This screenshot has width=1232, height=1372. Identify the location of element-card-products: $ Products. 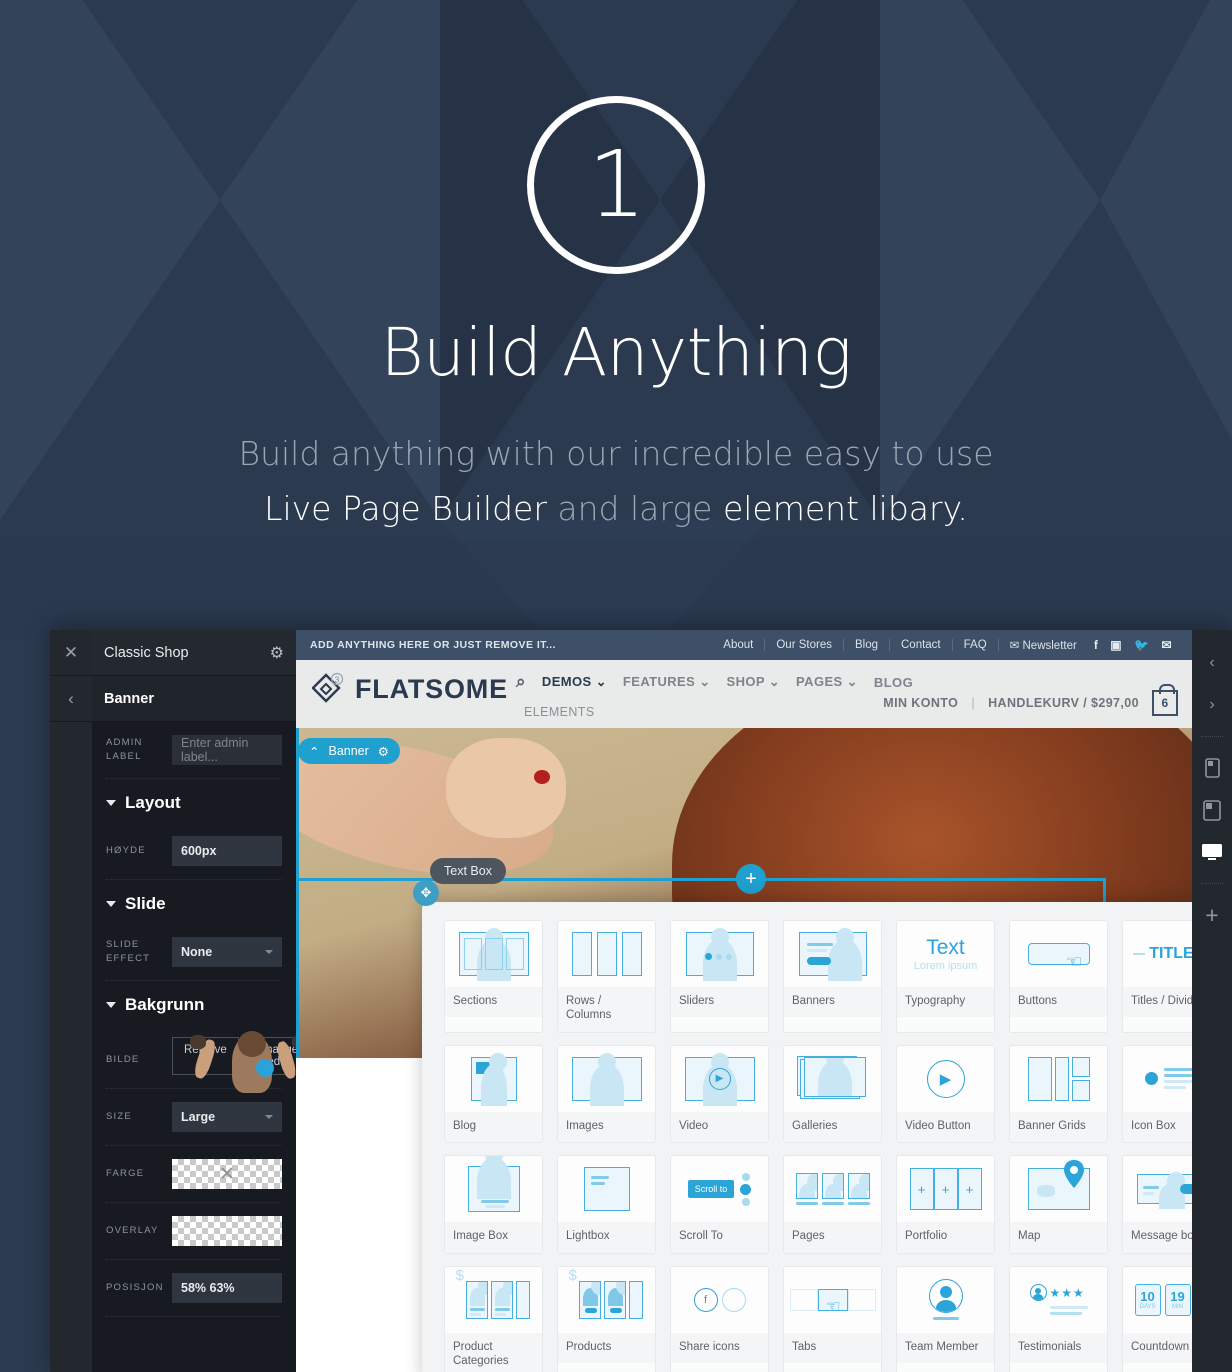
(606, 1318).